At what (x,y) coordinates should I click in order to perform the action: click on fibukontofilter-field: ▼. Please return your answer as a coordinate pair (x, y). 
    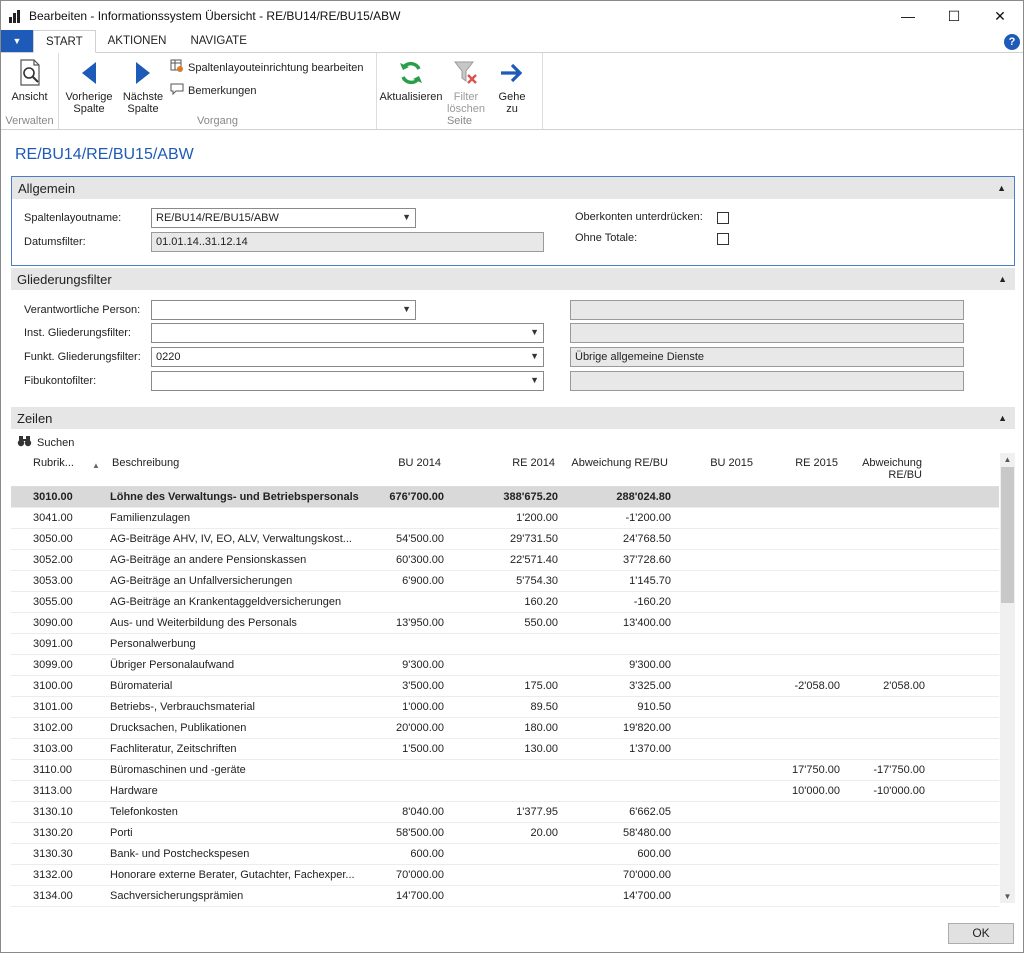
    Looking at the image, I should click on (347, 381).